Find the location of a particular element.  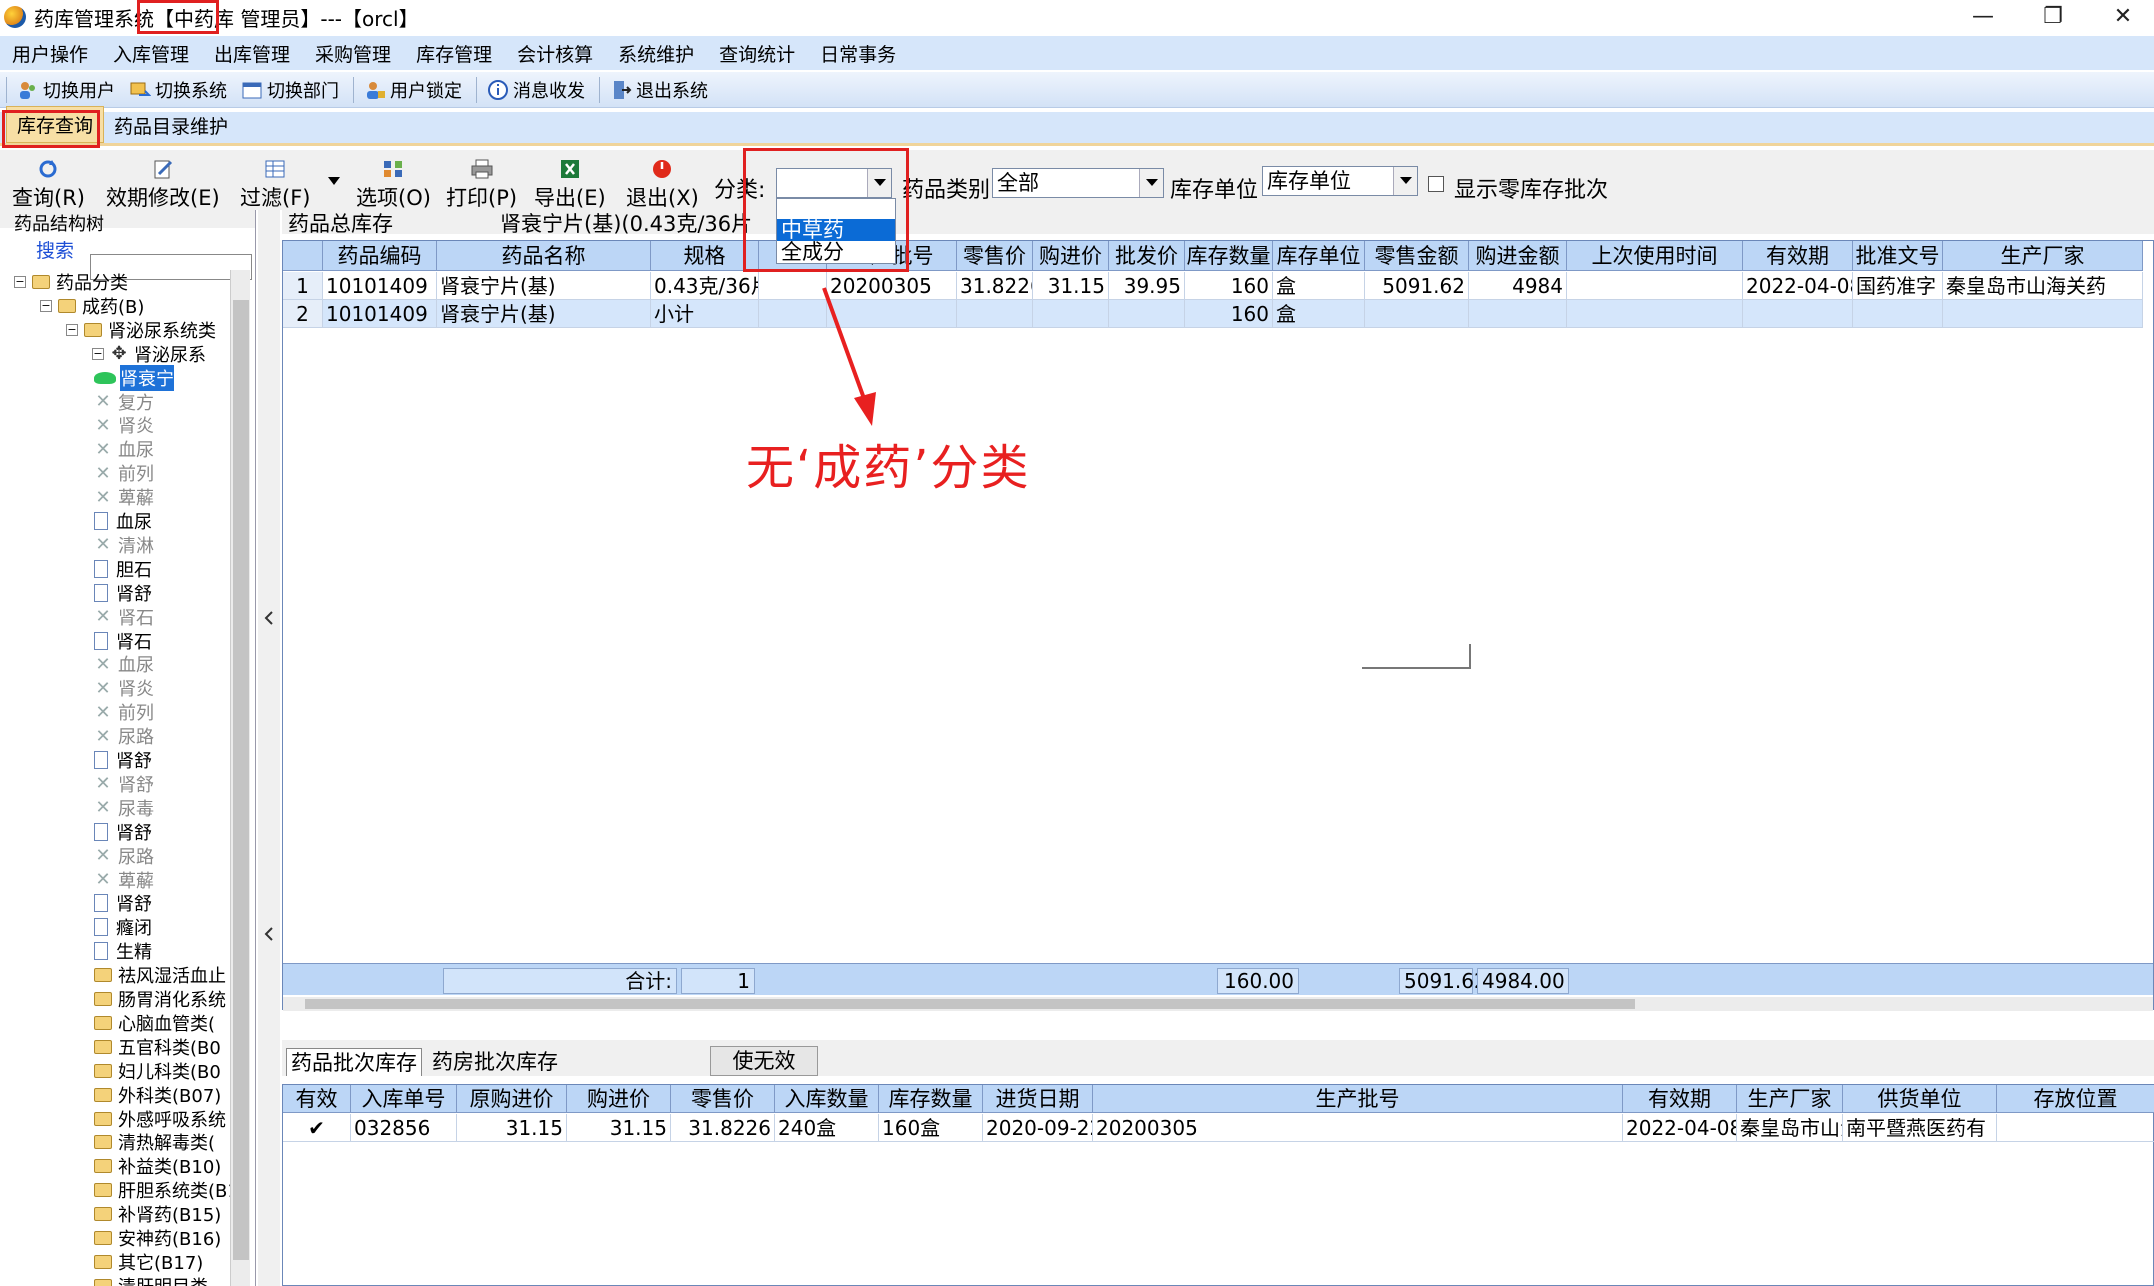

tree-node: − 肾泌尿系统类 is located at coordinates (141, 330).